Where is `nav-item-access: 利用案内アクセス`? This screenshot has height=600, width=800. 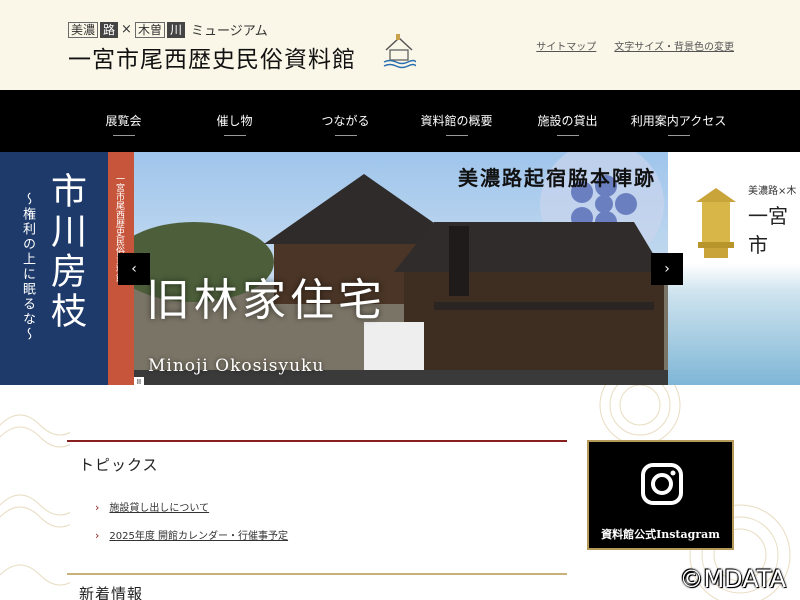 nav-item-access: 利用案内アクセス is located at coordinates (678, 121).